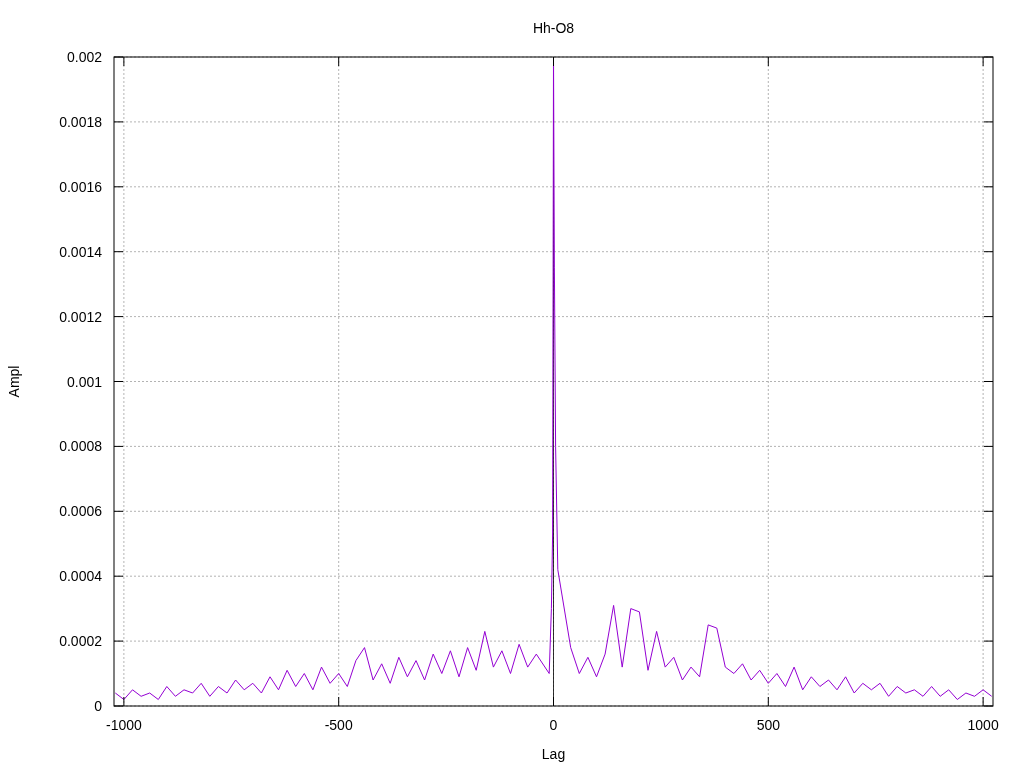 This screenshot has width=1024, height=768. I want to click on y-tick-label: 0.002, so click(84, 57).